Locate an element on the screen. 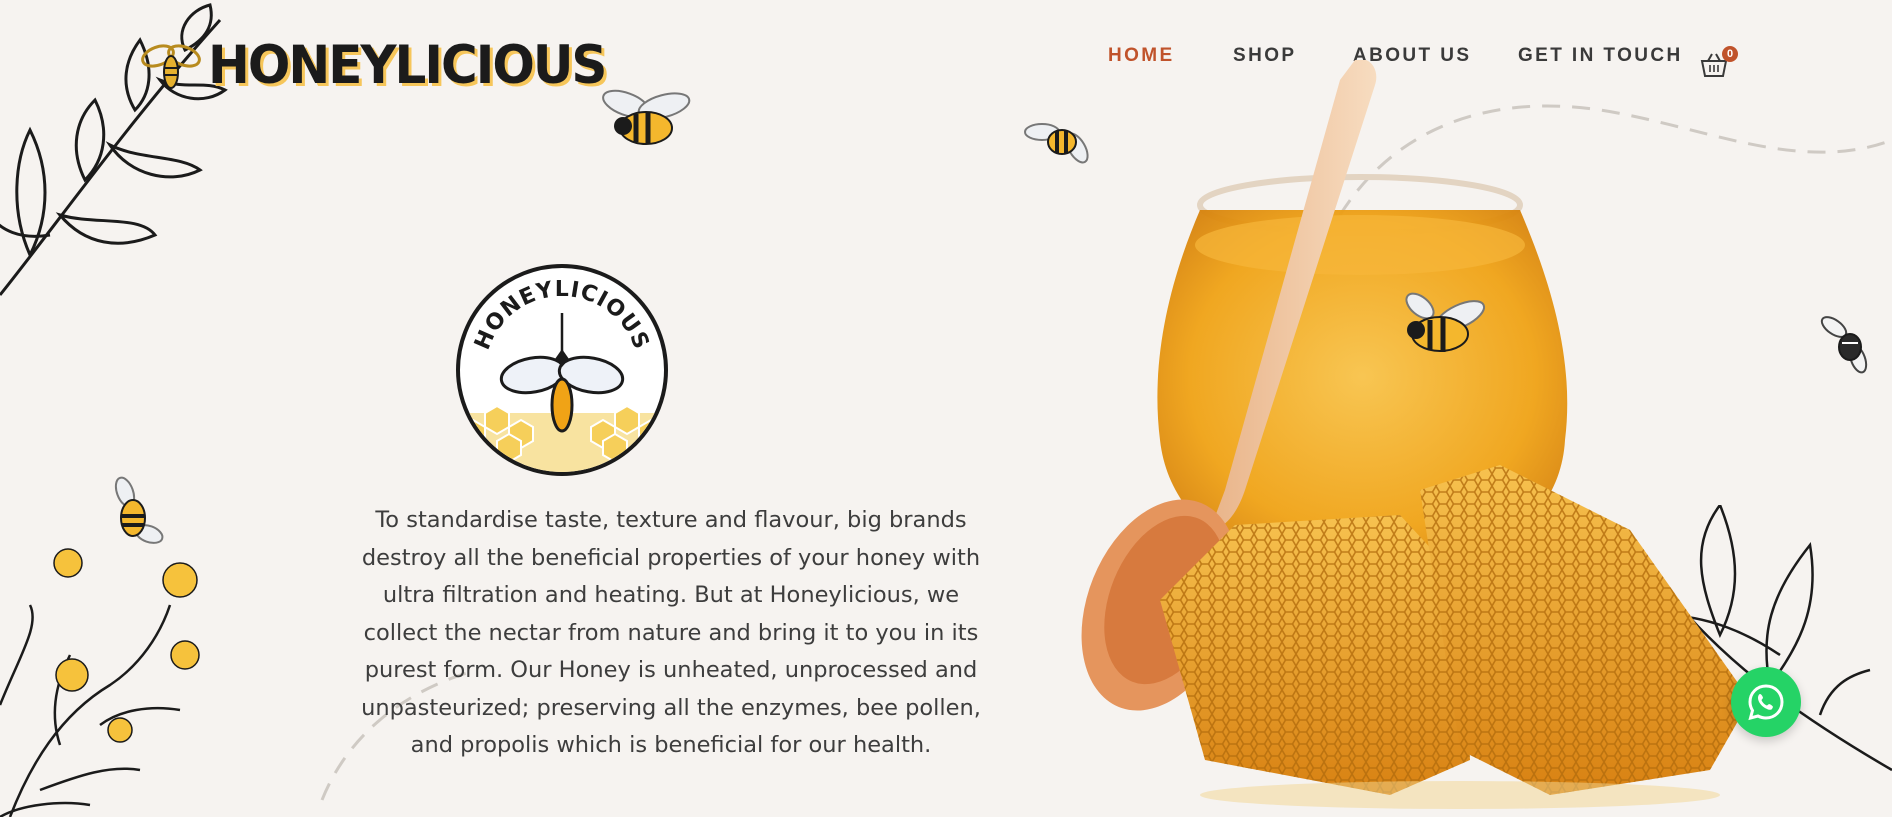  whatsapp-chat-button is located at coordinates (1766, 702).